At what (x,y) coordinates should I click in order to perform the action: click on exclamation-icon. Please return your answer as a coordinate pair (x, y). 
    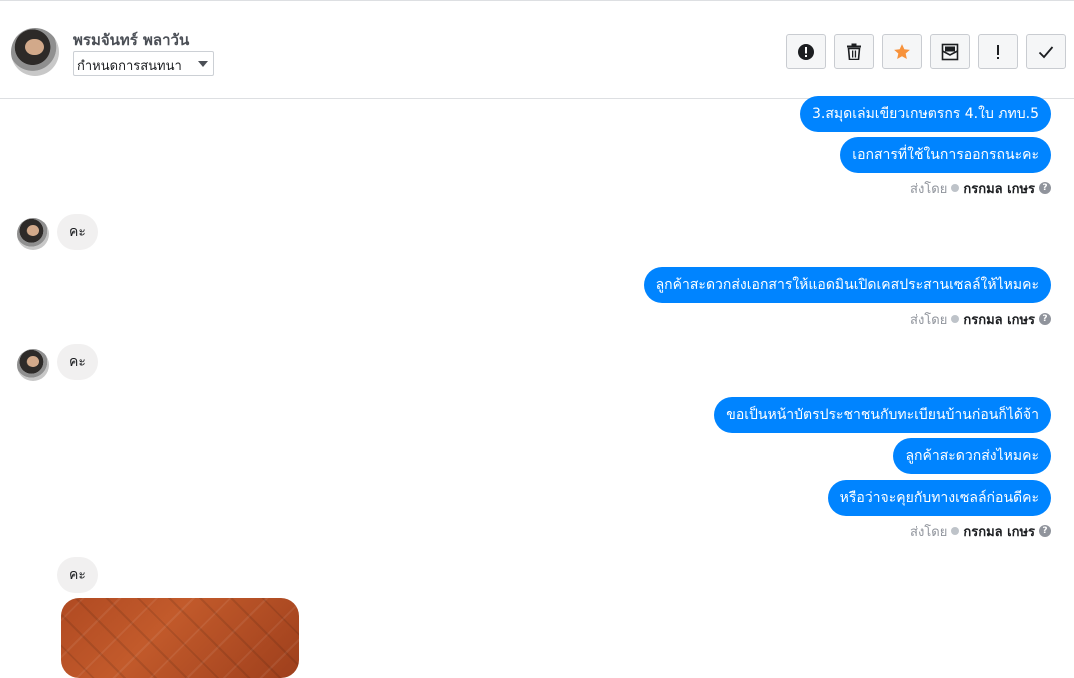
    Looking at the image, I should click on (998, 51).